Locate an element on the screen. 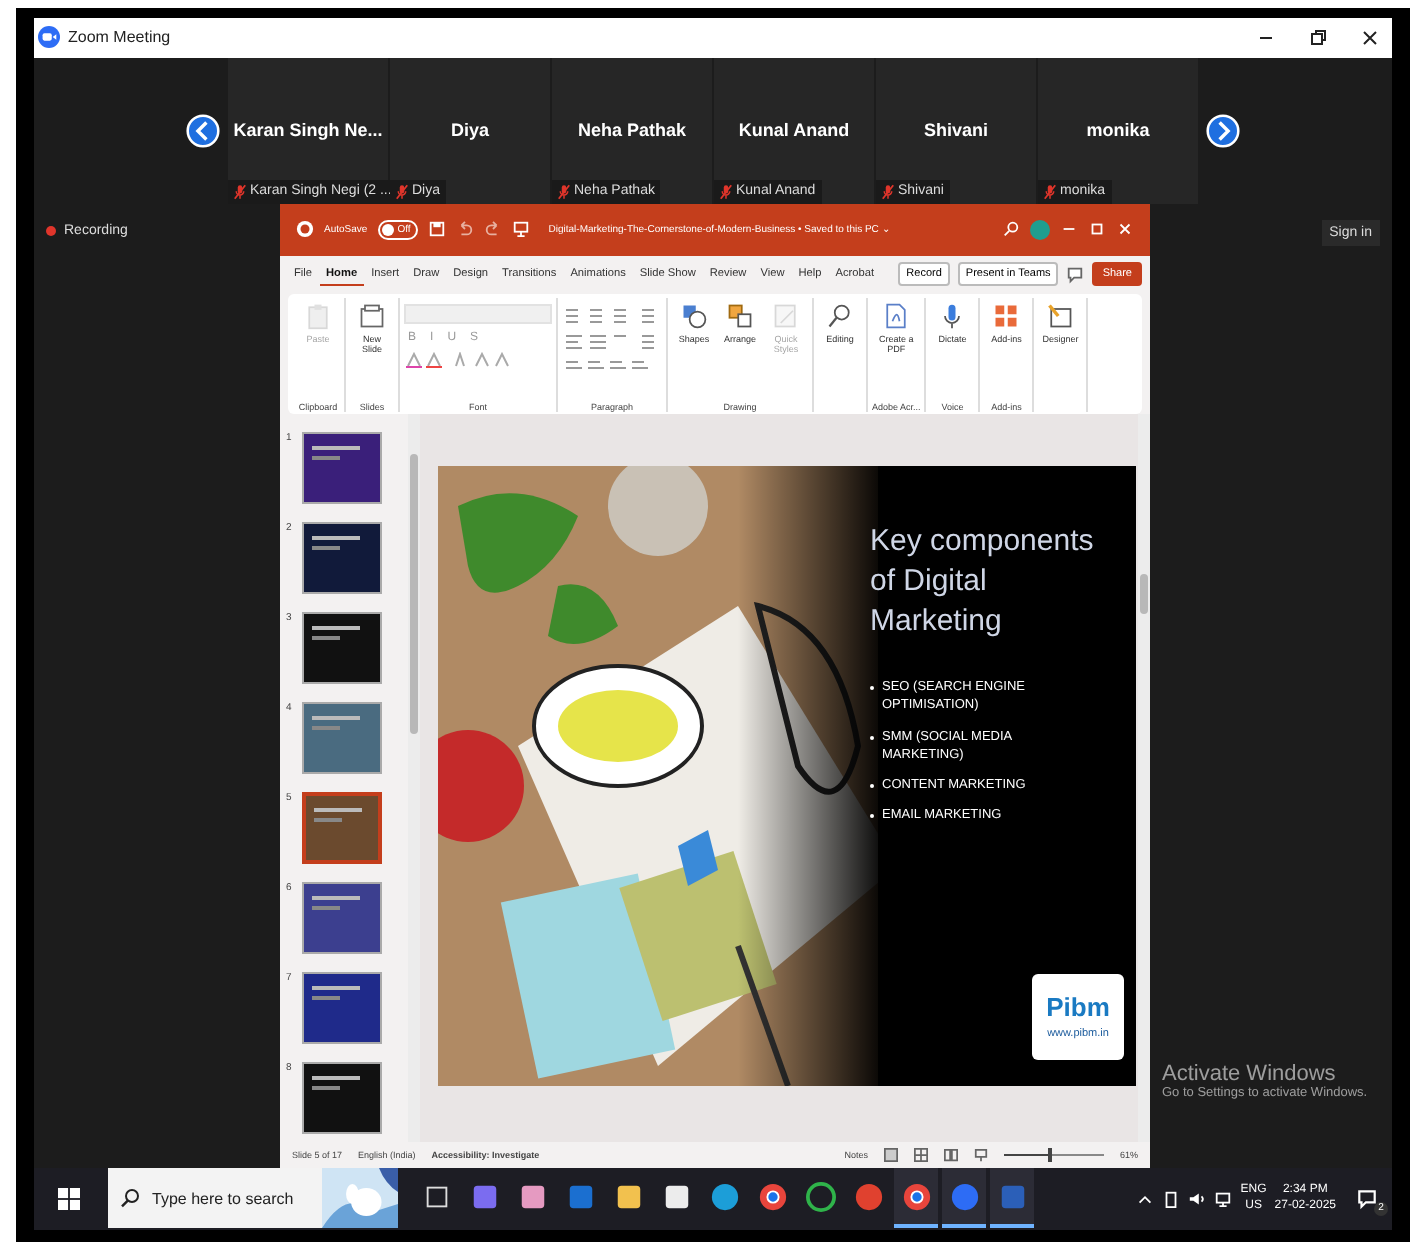 This screenshot has width=1426, height=1256. save-icon is located at coordinates (437, 229).